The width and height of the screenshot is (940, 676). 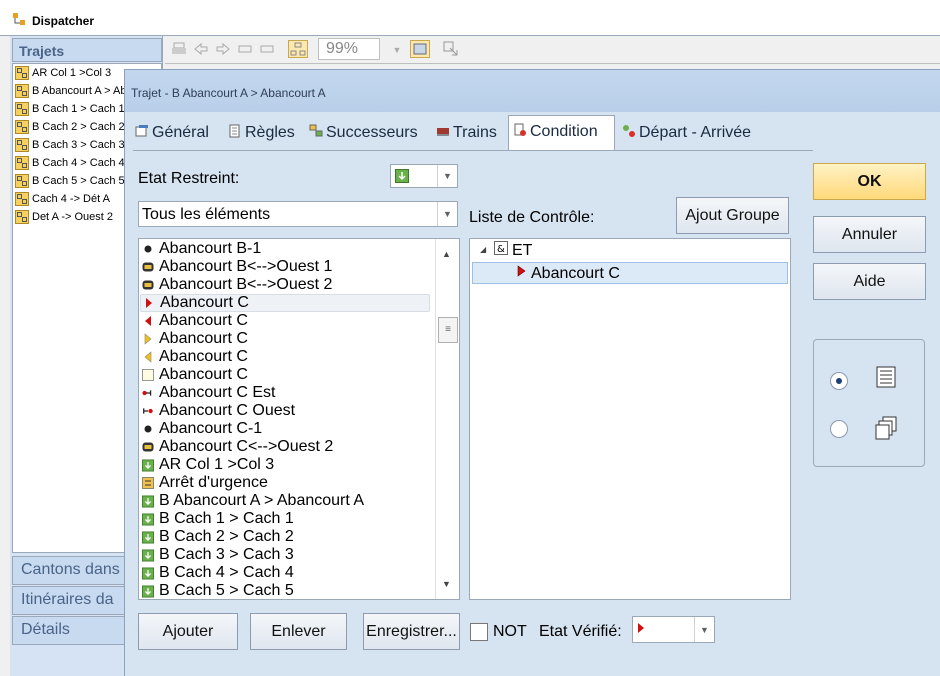 I want to click on tab-general-label: Général, so click(x=180, y=132).